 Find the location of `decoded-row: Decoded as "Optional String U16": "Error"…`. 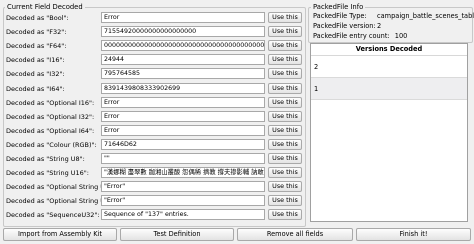

decoded-row: Decoded as "Optional String U16": "Error"… is located at coordinates (154, 201).